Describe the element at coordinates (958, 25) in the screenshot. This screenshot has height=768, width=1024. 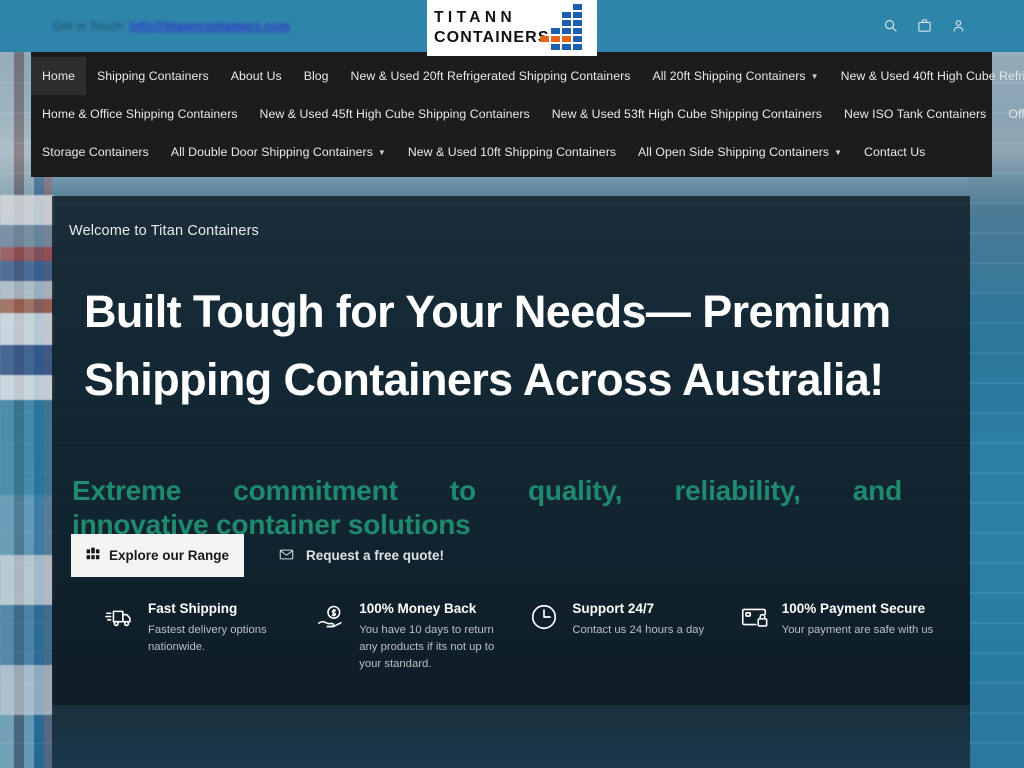
I see `user-icon` at that location.